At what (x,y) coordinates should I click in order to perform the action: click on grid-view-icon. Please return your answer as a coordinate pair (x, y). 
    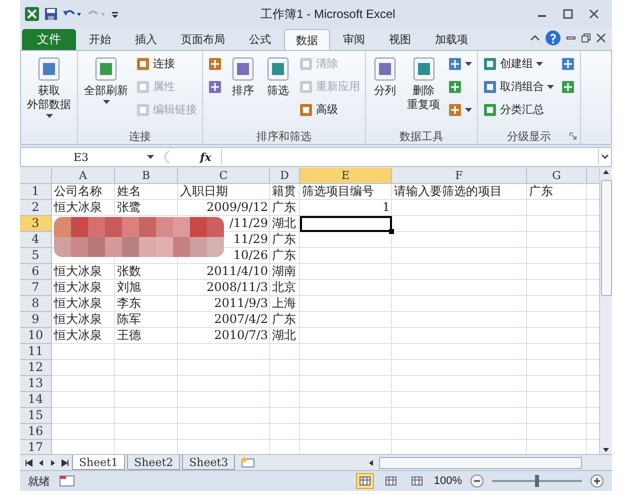
    Looking at the image, I should click on (416, 481).